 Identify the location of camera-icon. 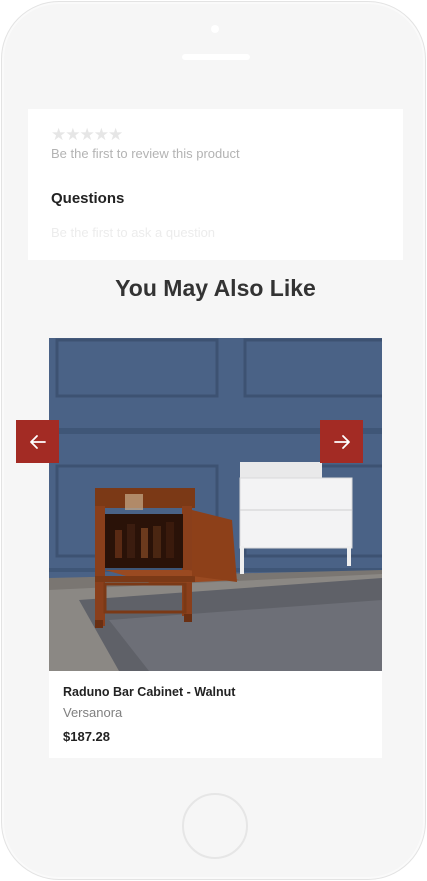
(215, 29).